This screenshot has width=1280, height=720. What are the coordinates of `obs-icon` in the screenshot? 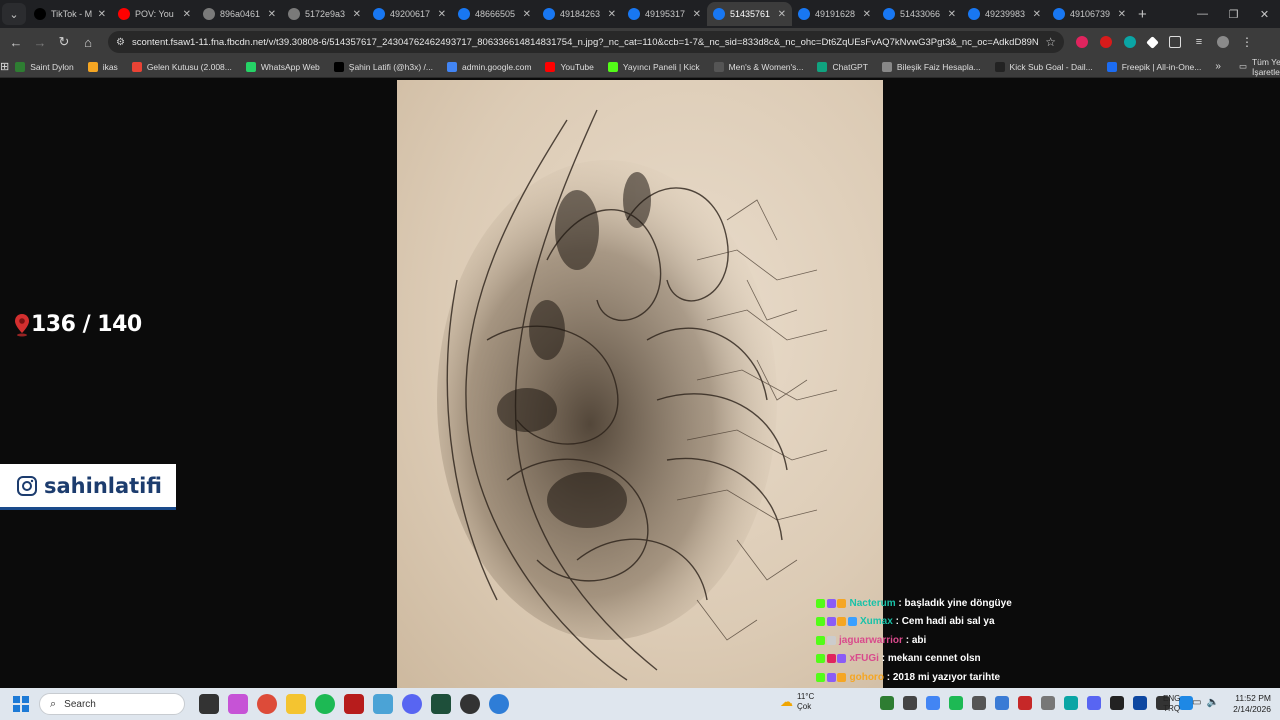 It's located at (470, 704).